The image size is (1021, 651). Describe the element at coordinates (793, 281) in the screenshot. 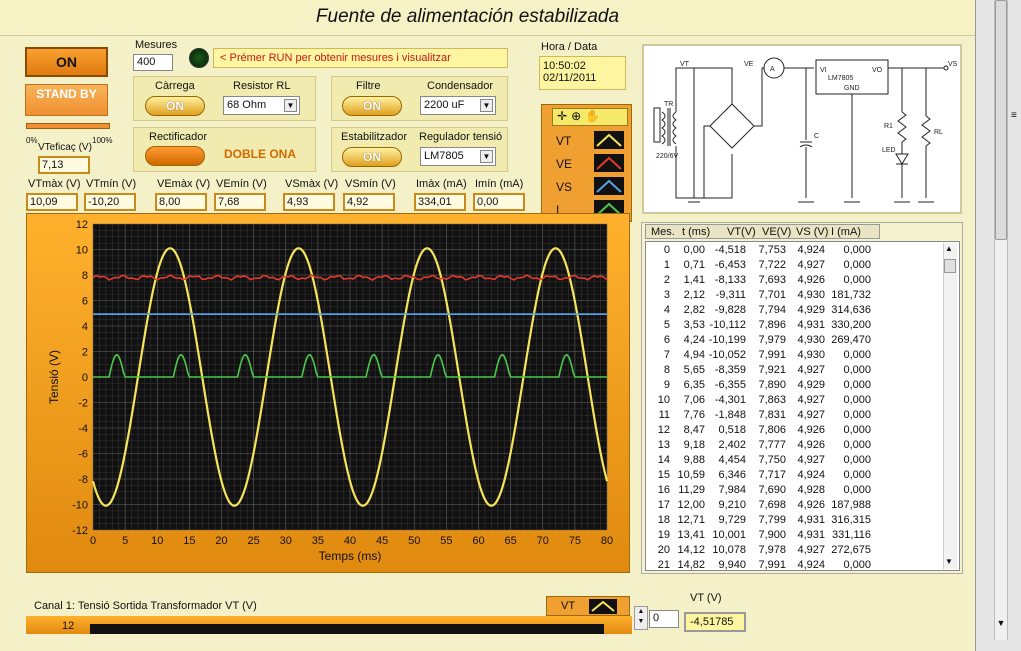

I see `table-row: 2 1,41 -8,133 7,693 4,926 0,000` at that location.